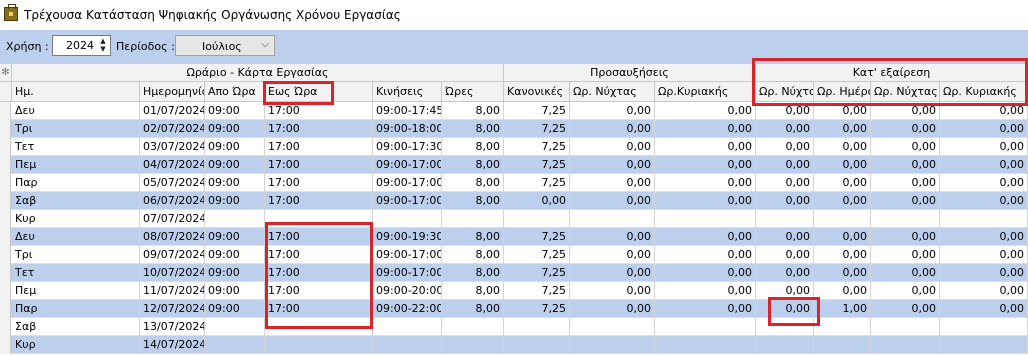 The height and width of the screenshot is (355, 1028). I want to click on movements-cell: 09:00-22:00, so click(407, 309).